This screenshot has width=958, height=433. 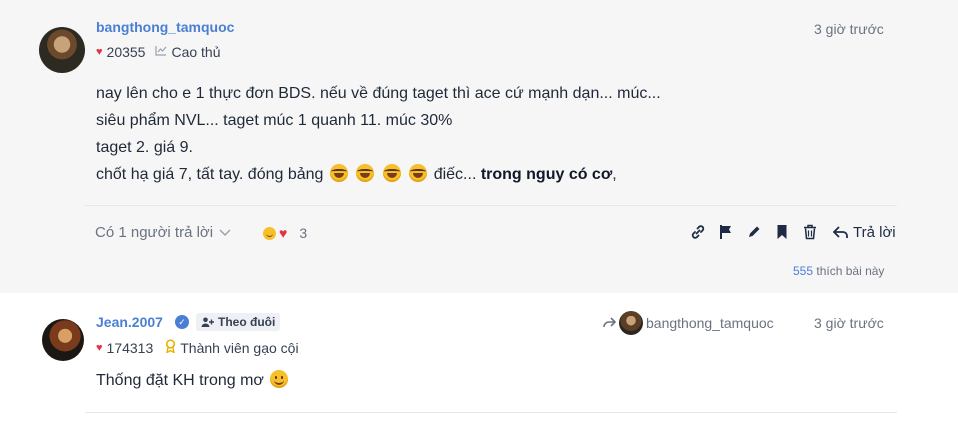 What do you see at coordinates (207, 322) in the screenshot?
I see `add-user-icon` at bounding box center [207, 322].